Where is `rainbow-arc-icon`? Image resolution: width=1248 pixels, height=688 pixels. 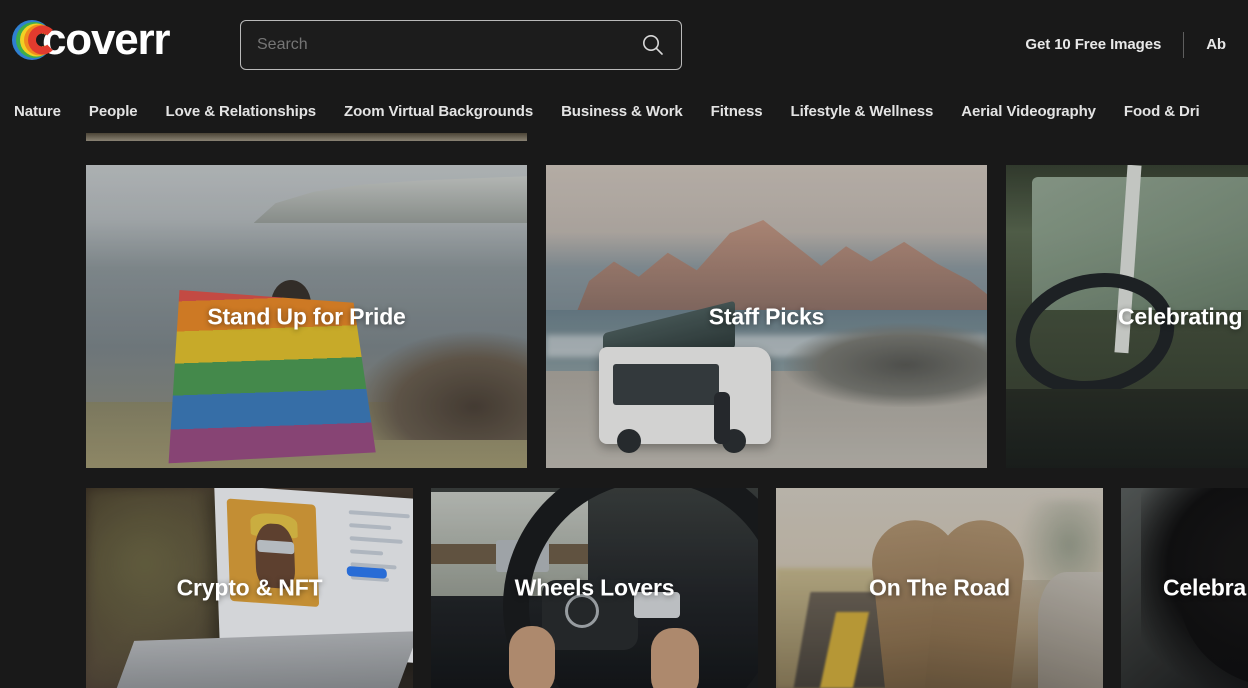 rainbow-arc-icon is located at coordinates (34, 40).